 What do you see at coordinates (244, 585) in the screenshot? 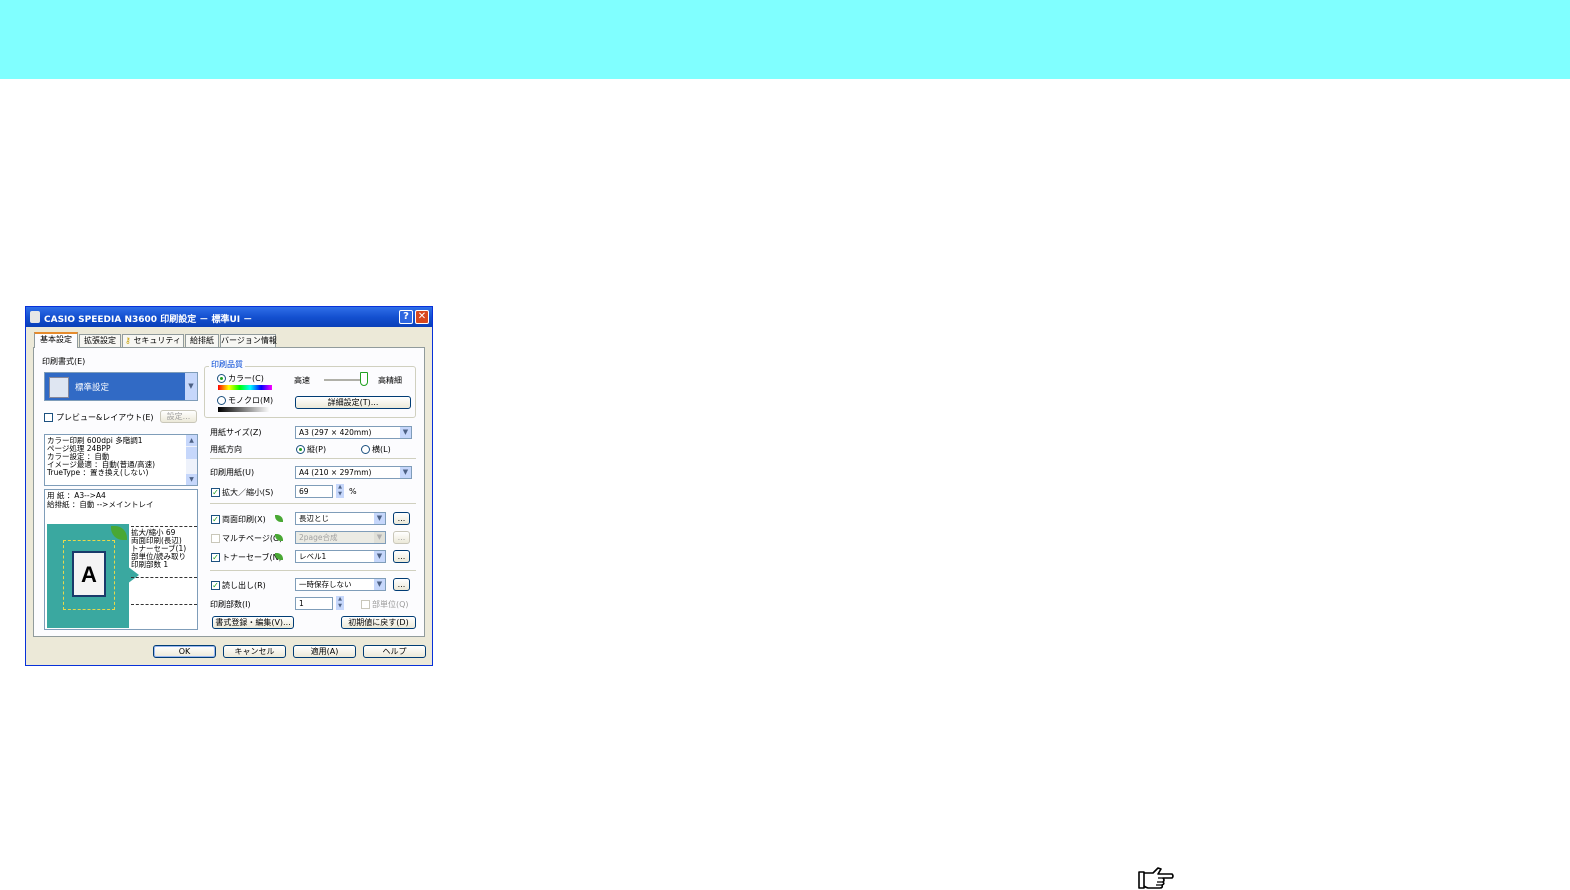
I see `readout-label: 読し出し(R)` at bounding box center [244, 585].